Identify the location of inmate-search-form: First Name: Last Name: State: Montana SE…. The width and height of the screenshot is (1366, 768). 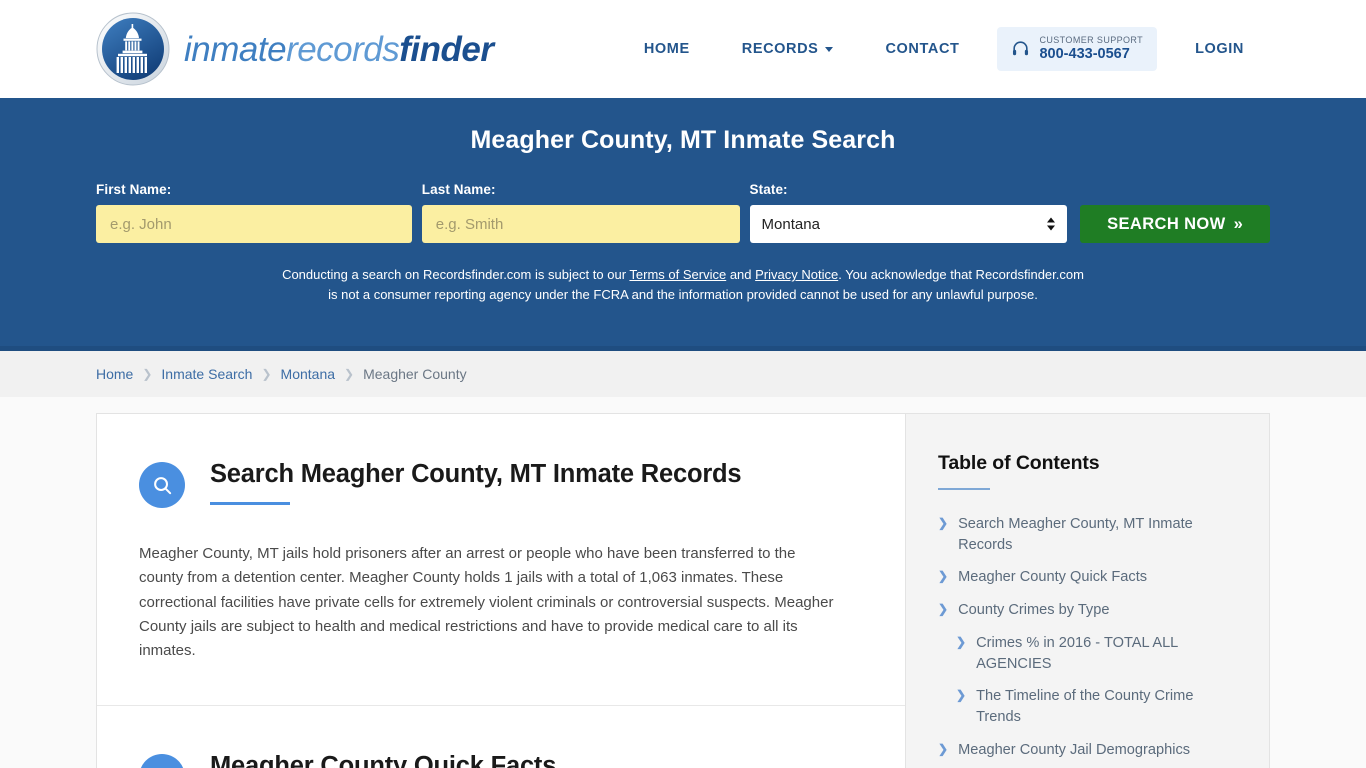
(683, 212).